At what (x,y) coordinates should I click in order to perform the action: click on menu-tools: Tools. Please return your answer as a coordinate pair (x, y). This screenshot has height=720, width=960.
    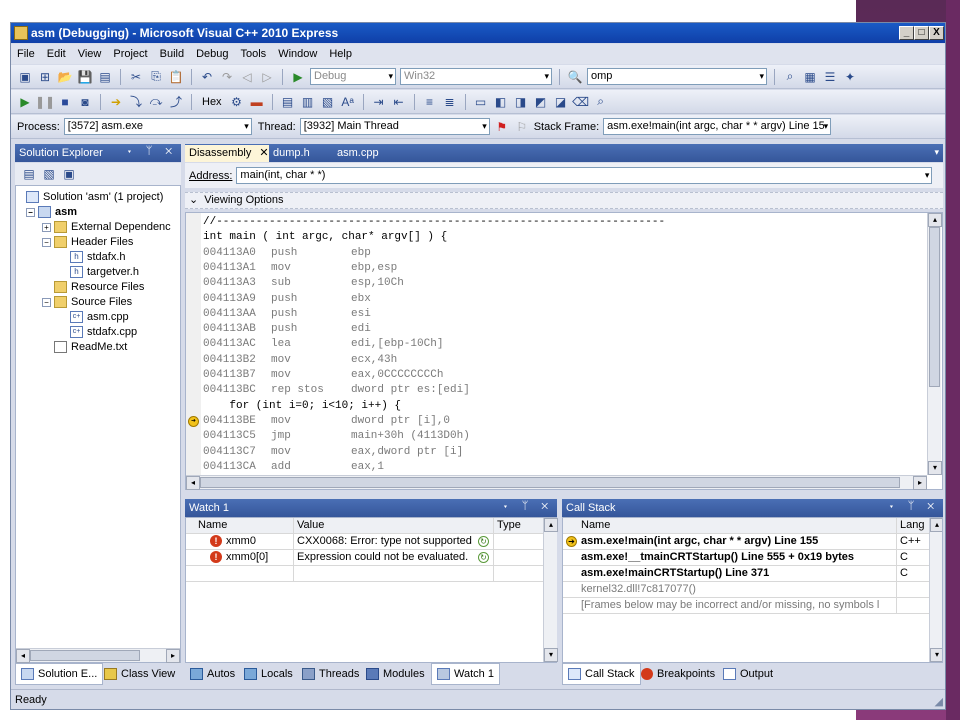
    Looking at the image, I should click on (254, 54).